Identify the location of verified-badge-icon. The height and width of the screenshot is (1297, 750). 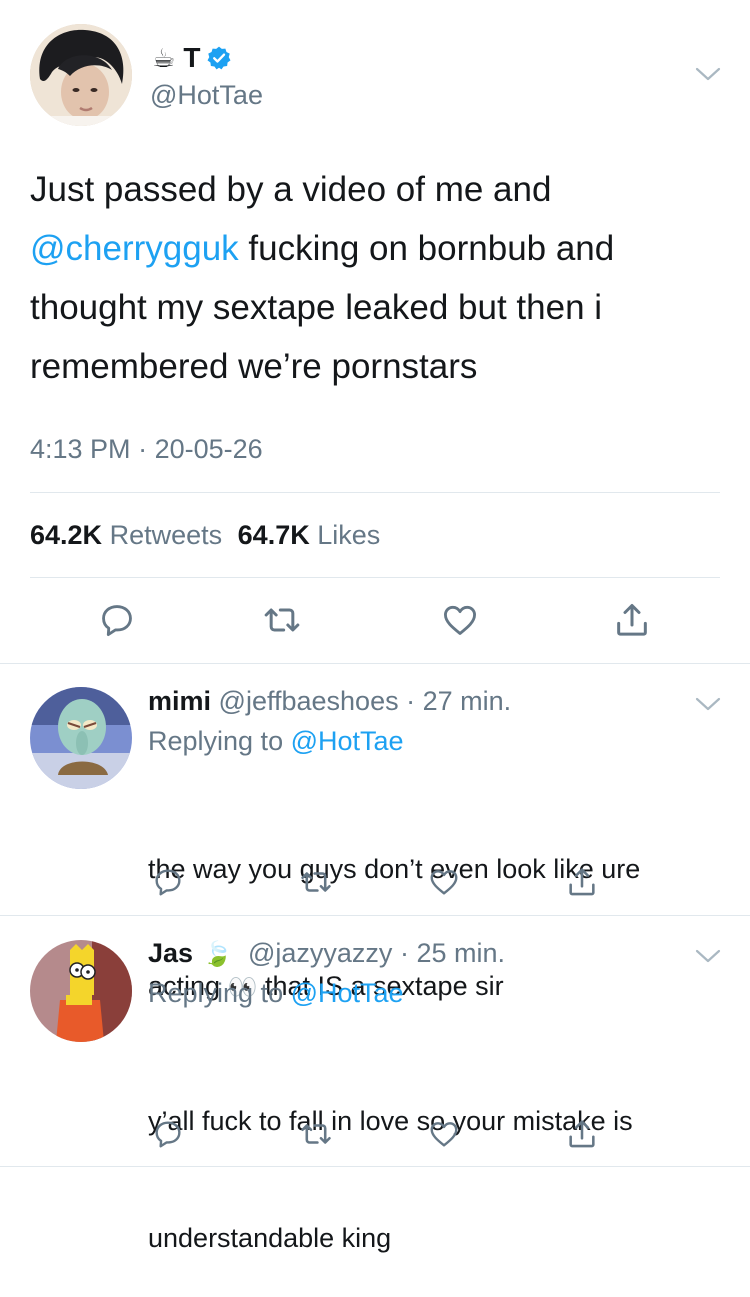
(219, 58).